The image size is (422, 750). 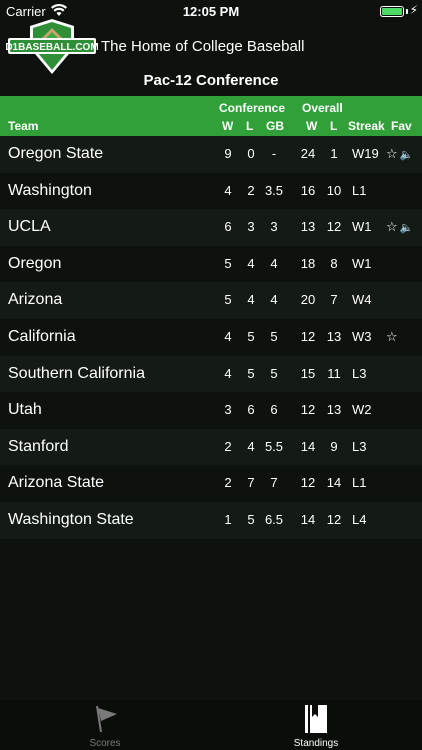 What do you see at coordinates (23, 126) in the screenshot?
I see `team-column-header: Team` at bounding box center [23, 126].